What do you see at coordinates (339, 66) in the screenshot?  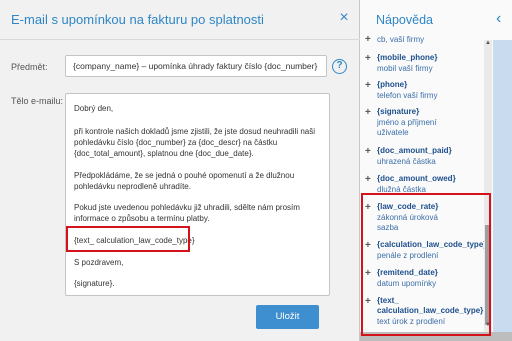 I see `help-question-icon: ?` at bounding box center [339, 66].